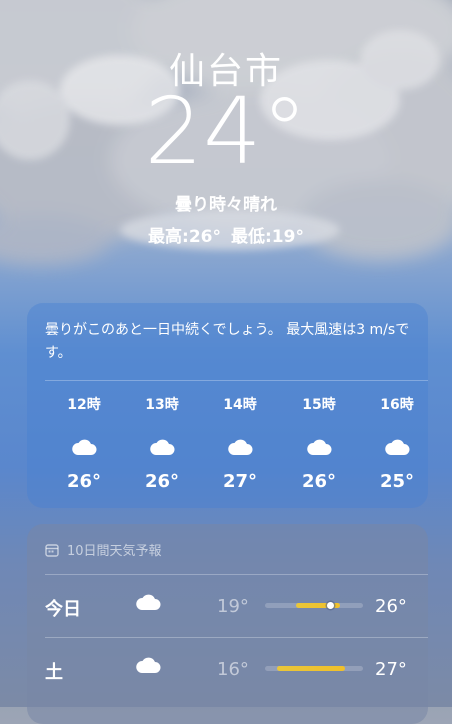  What do you see at coordinates (397, 405) in the screenshot?
I see `hour-label: 16時` at bounding box center [397, 405].